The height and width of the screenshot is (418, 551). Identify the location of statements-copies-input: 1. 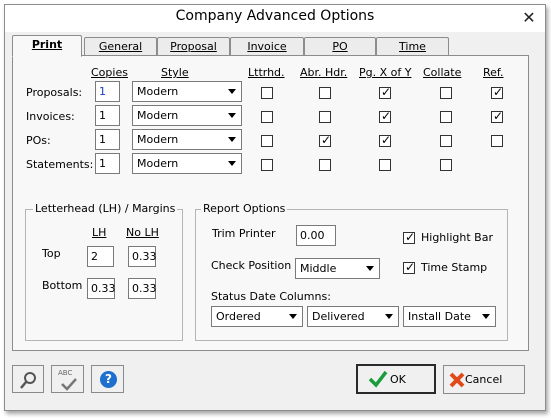
(107, 163).